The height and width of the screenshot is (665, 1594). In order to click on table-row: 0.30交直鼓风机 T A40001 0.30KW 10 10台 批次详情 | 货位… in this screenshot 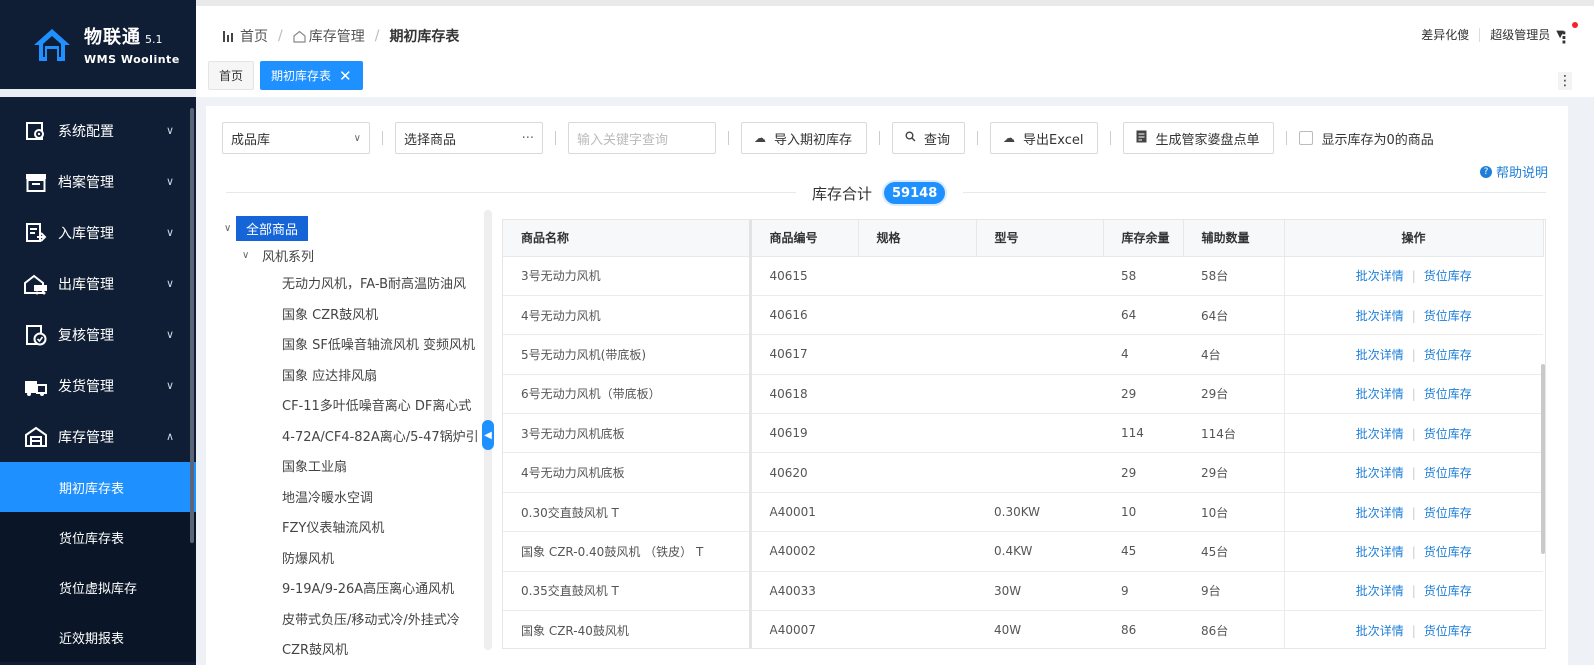, I will do `click(1023, 512)`.